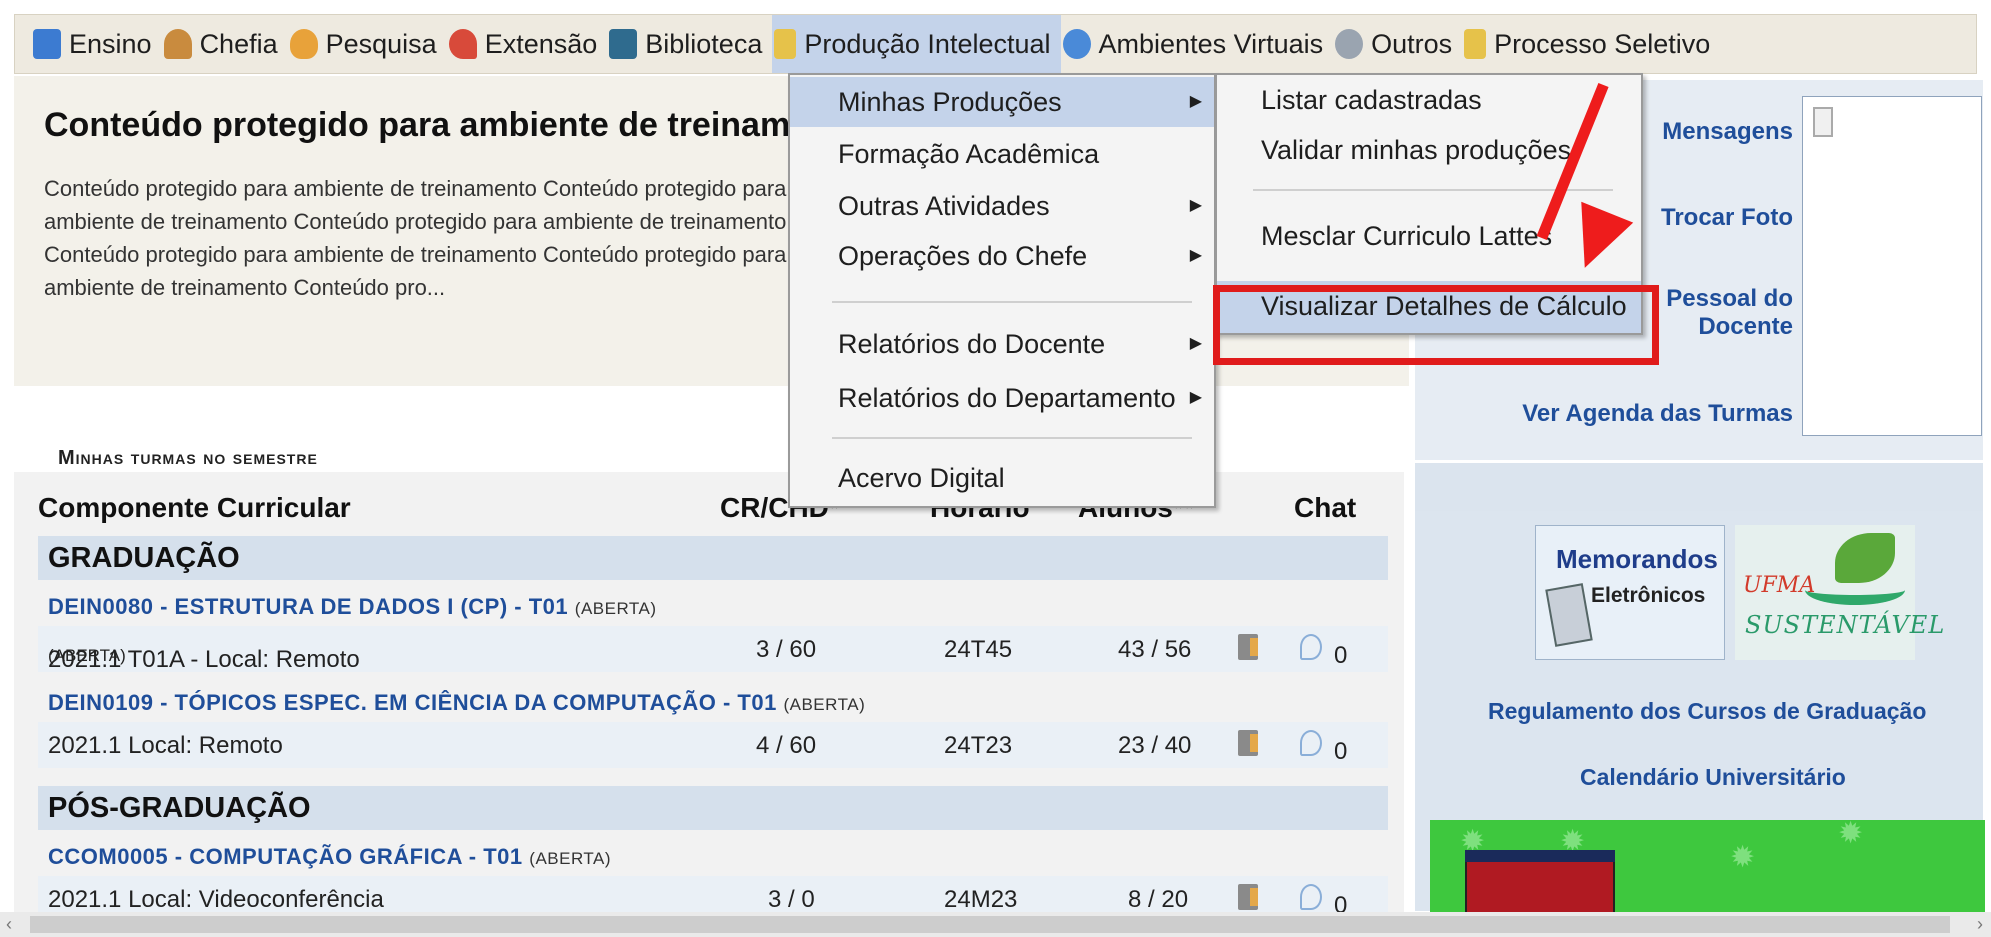  I want to click on globe-icon, so click(1349, 44).